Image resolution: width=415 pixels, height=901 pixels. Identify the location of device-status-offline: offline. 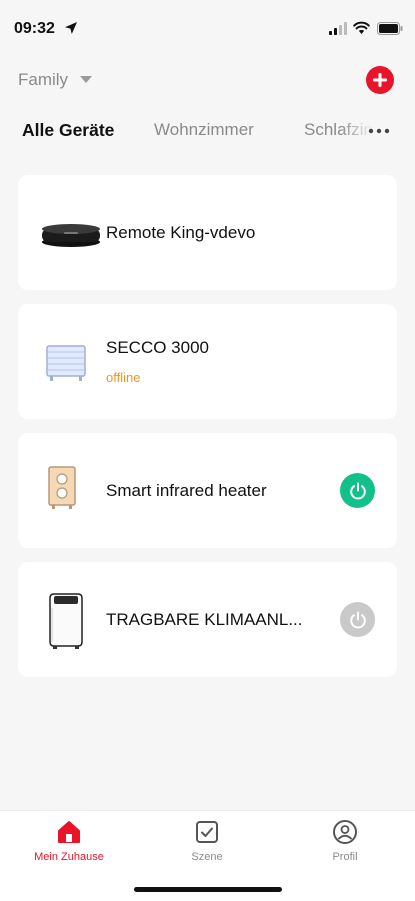
(123, 377).